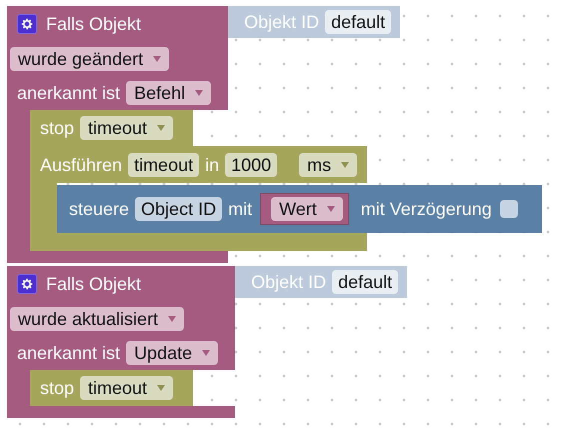 This screenshot has height=429, width=561. I want to click on object-field: Object ID, so click(178, 209).